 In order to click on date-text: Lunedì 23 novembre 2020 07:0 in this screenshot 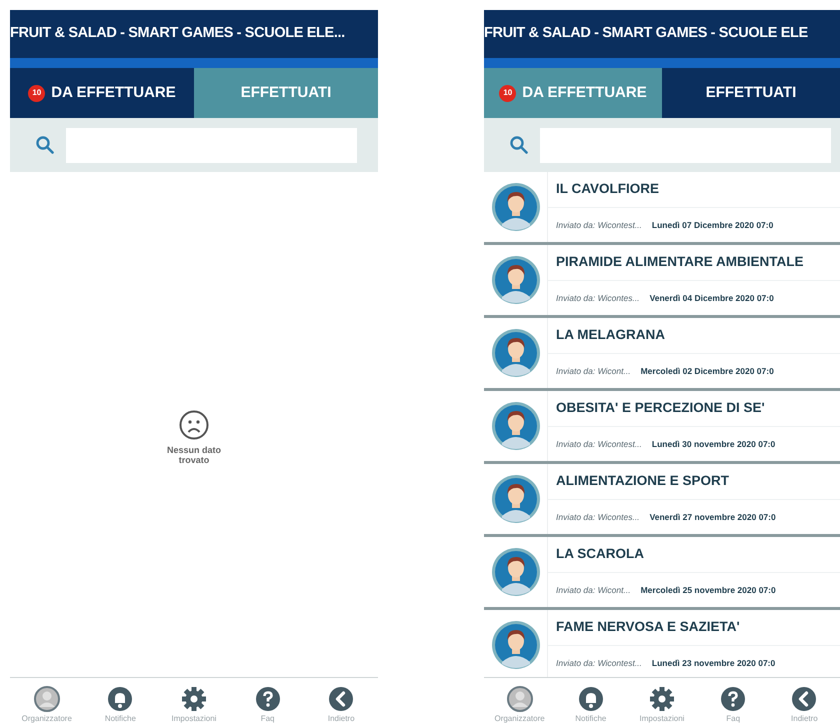, I will do `click(714, 663)`.